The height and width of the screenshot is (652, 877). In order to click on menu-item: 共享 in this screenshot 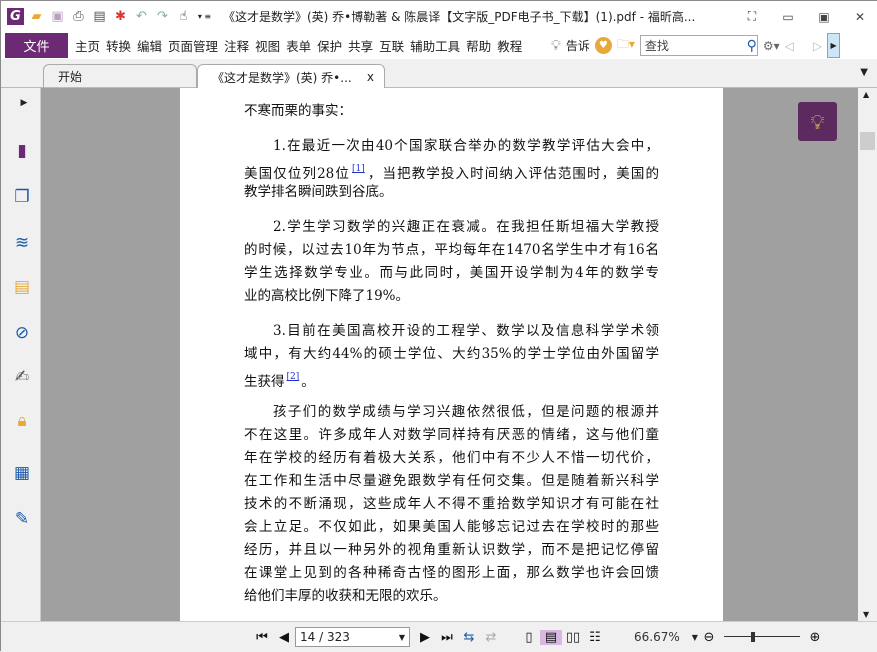, I will do `click(360, 45)`.